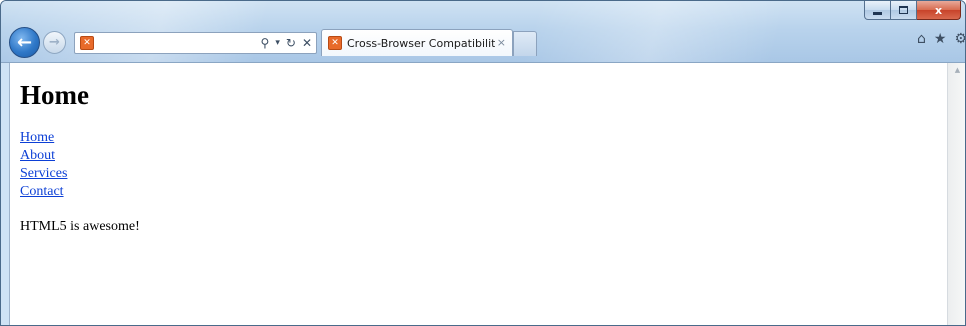 Image resolution: width=966 pixels, height=326 pixels. Describe the element at coordinates (54, 95) in the screenshot. I see `page-title: Home` at that location.